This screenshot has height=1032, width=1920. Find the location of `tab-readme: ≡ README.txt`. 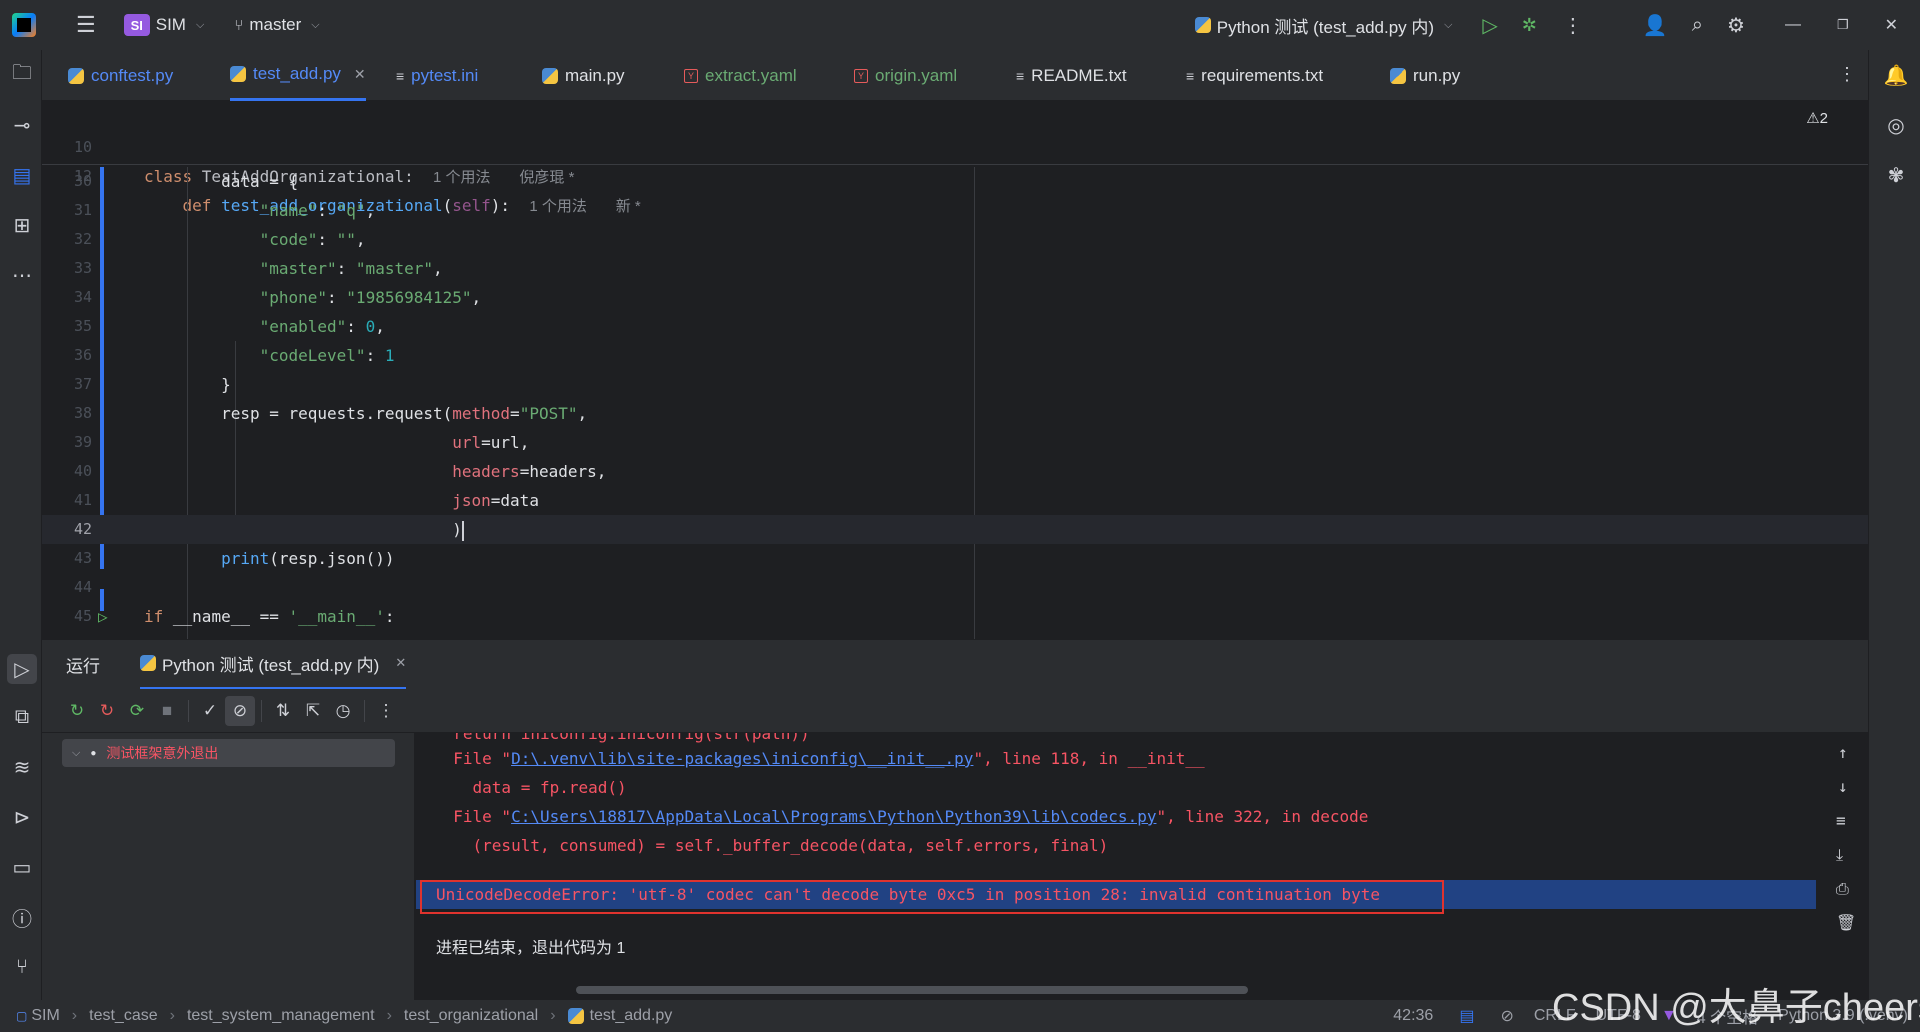

tab-readme: ≡ README.txt is located at coordinates (1071, 75).